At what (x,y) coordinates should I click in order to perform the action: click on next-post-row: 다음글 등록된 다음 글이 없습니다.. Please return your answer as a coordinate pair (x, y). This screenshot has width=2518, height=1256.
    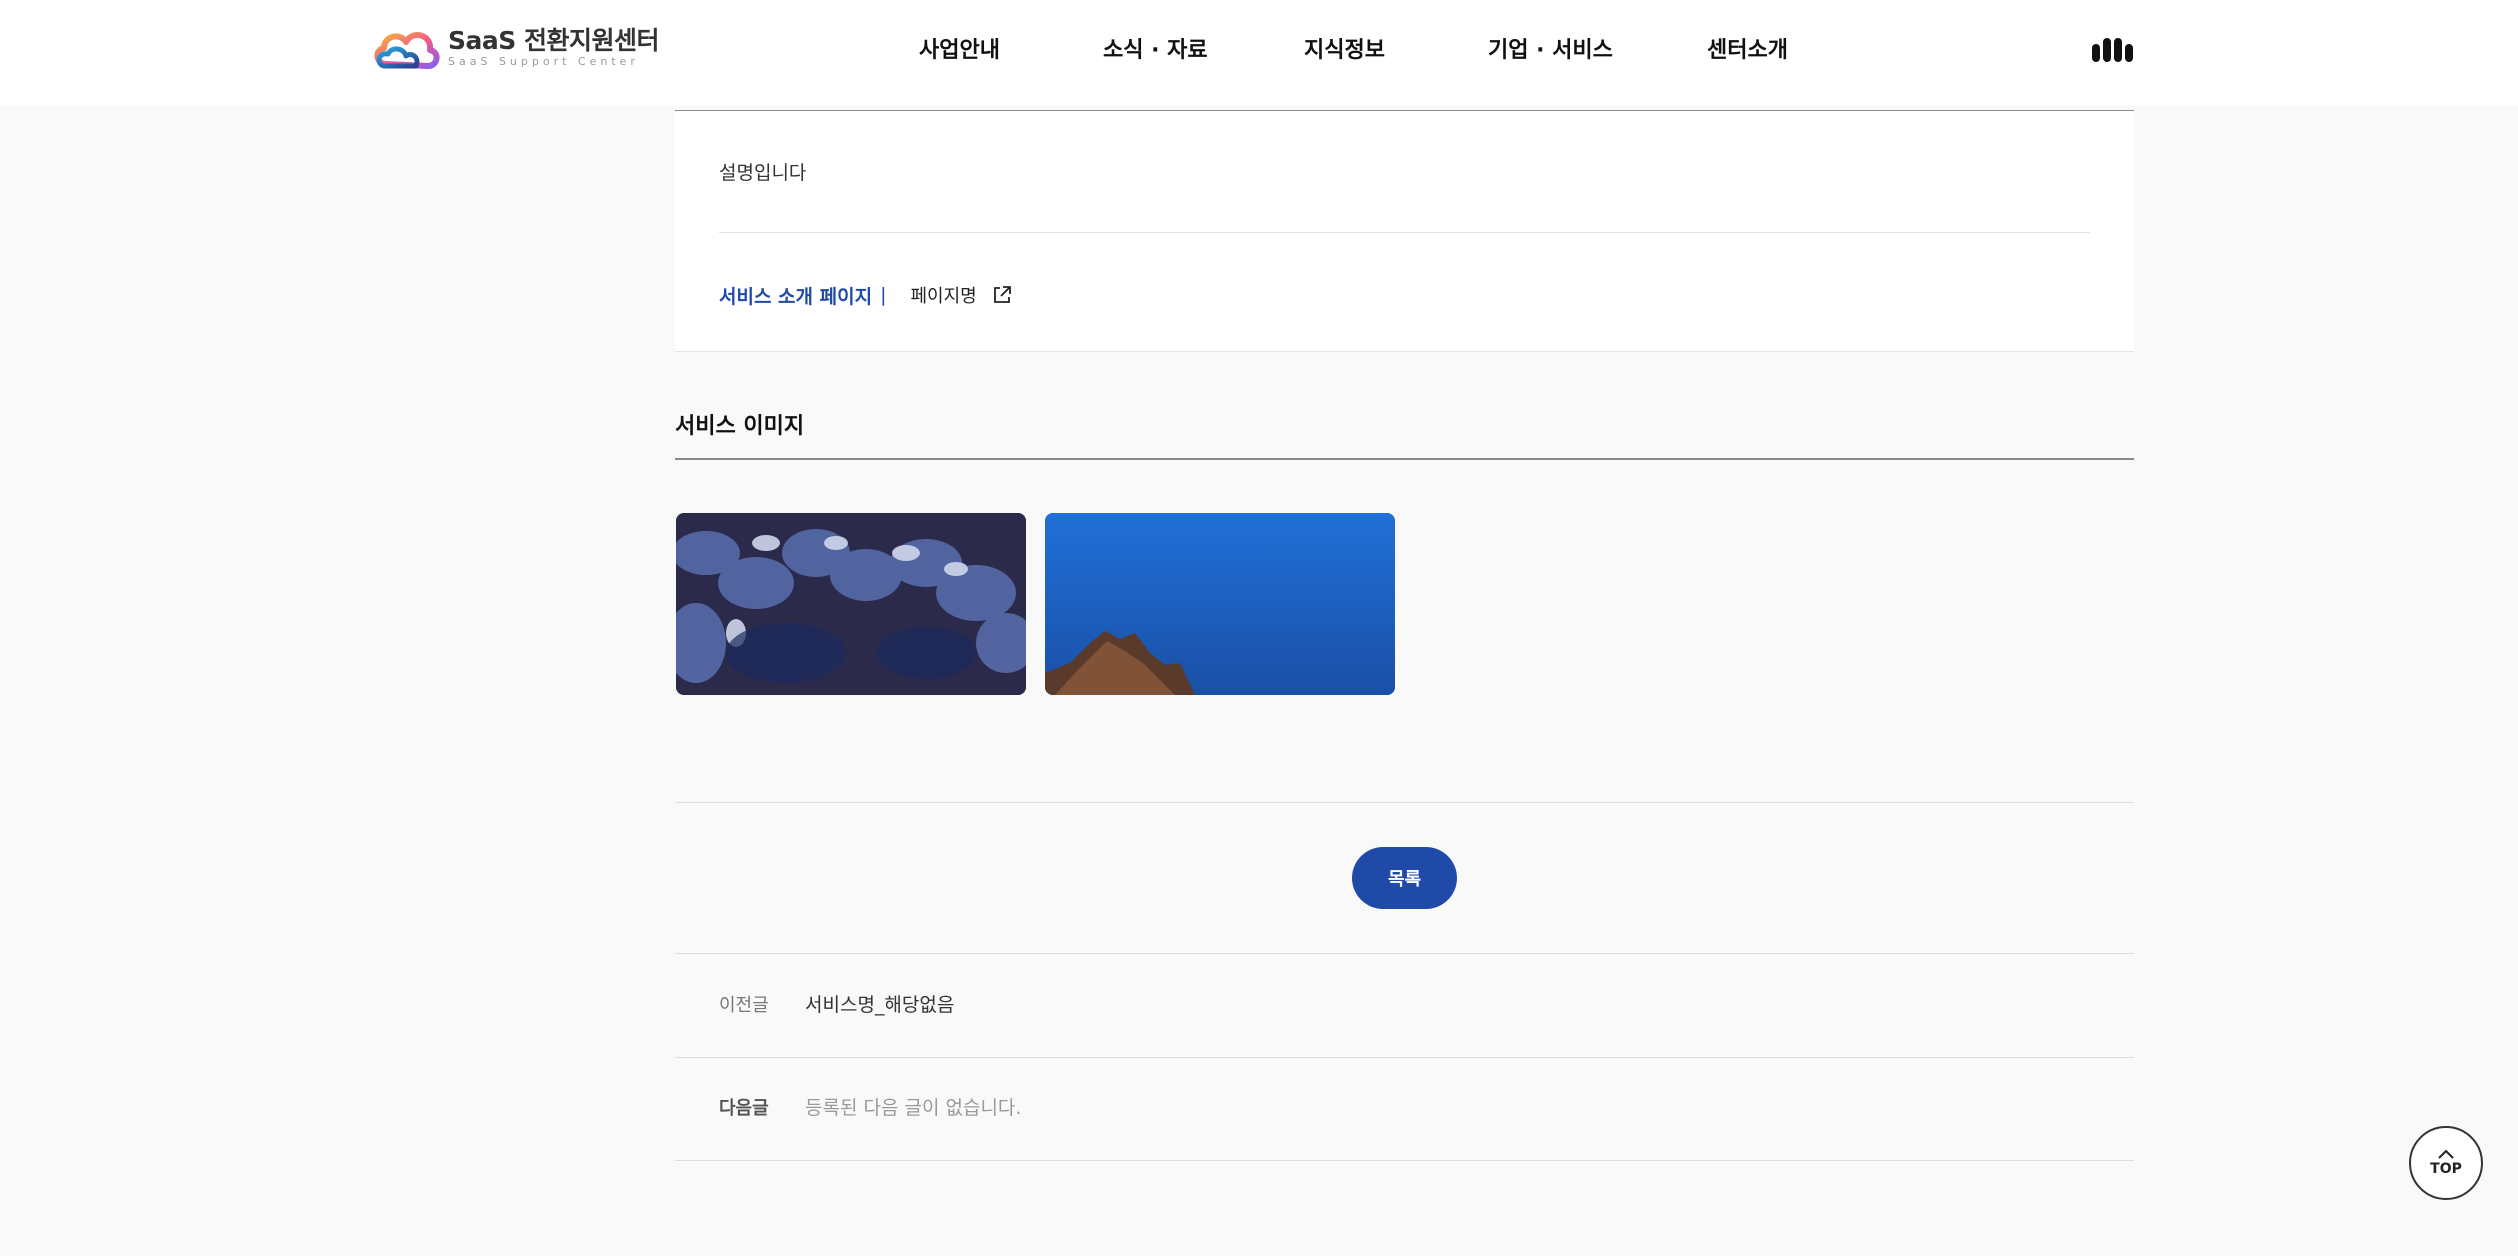
    Looking at the image, I should click on (1404, 1109).